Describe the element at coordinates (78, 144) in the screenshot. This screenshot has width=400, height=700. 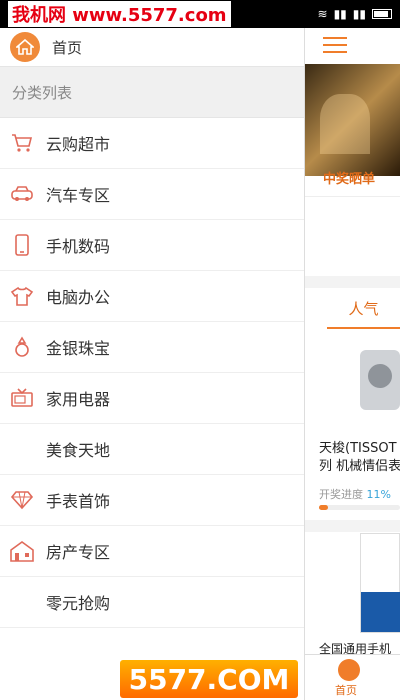
I see `category-label: 云购超市` at that location.